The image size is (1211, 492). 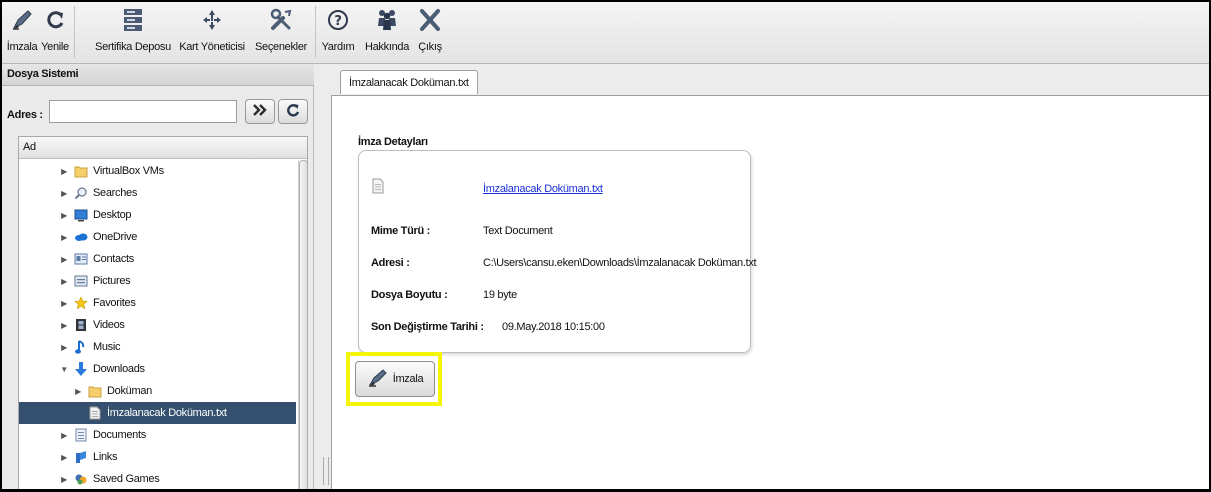 I want to click on tree-item-contacts: ▶ Contacts, so click(x=157, y=259).